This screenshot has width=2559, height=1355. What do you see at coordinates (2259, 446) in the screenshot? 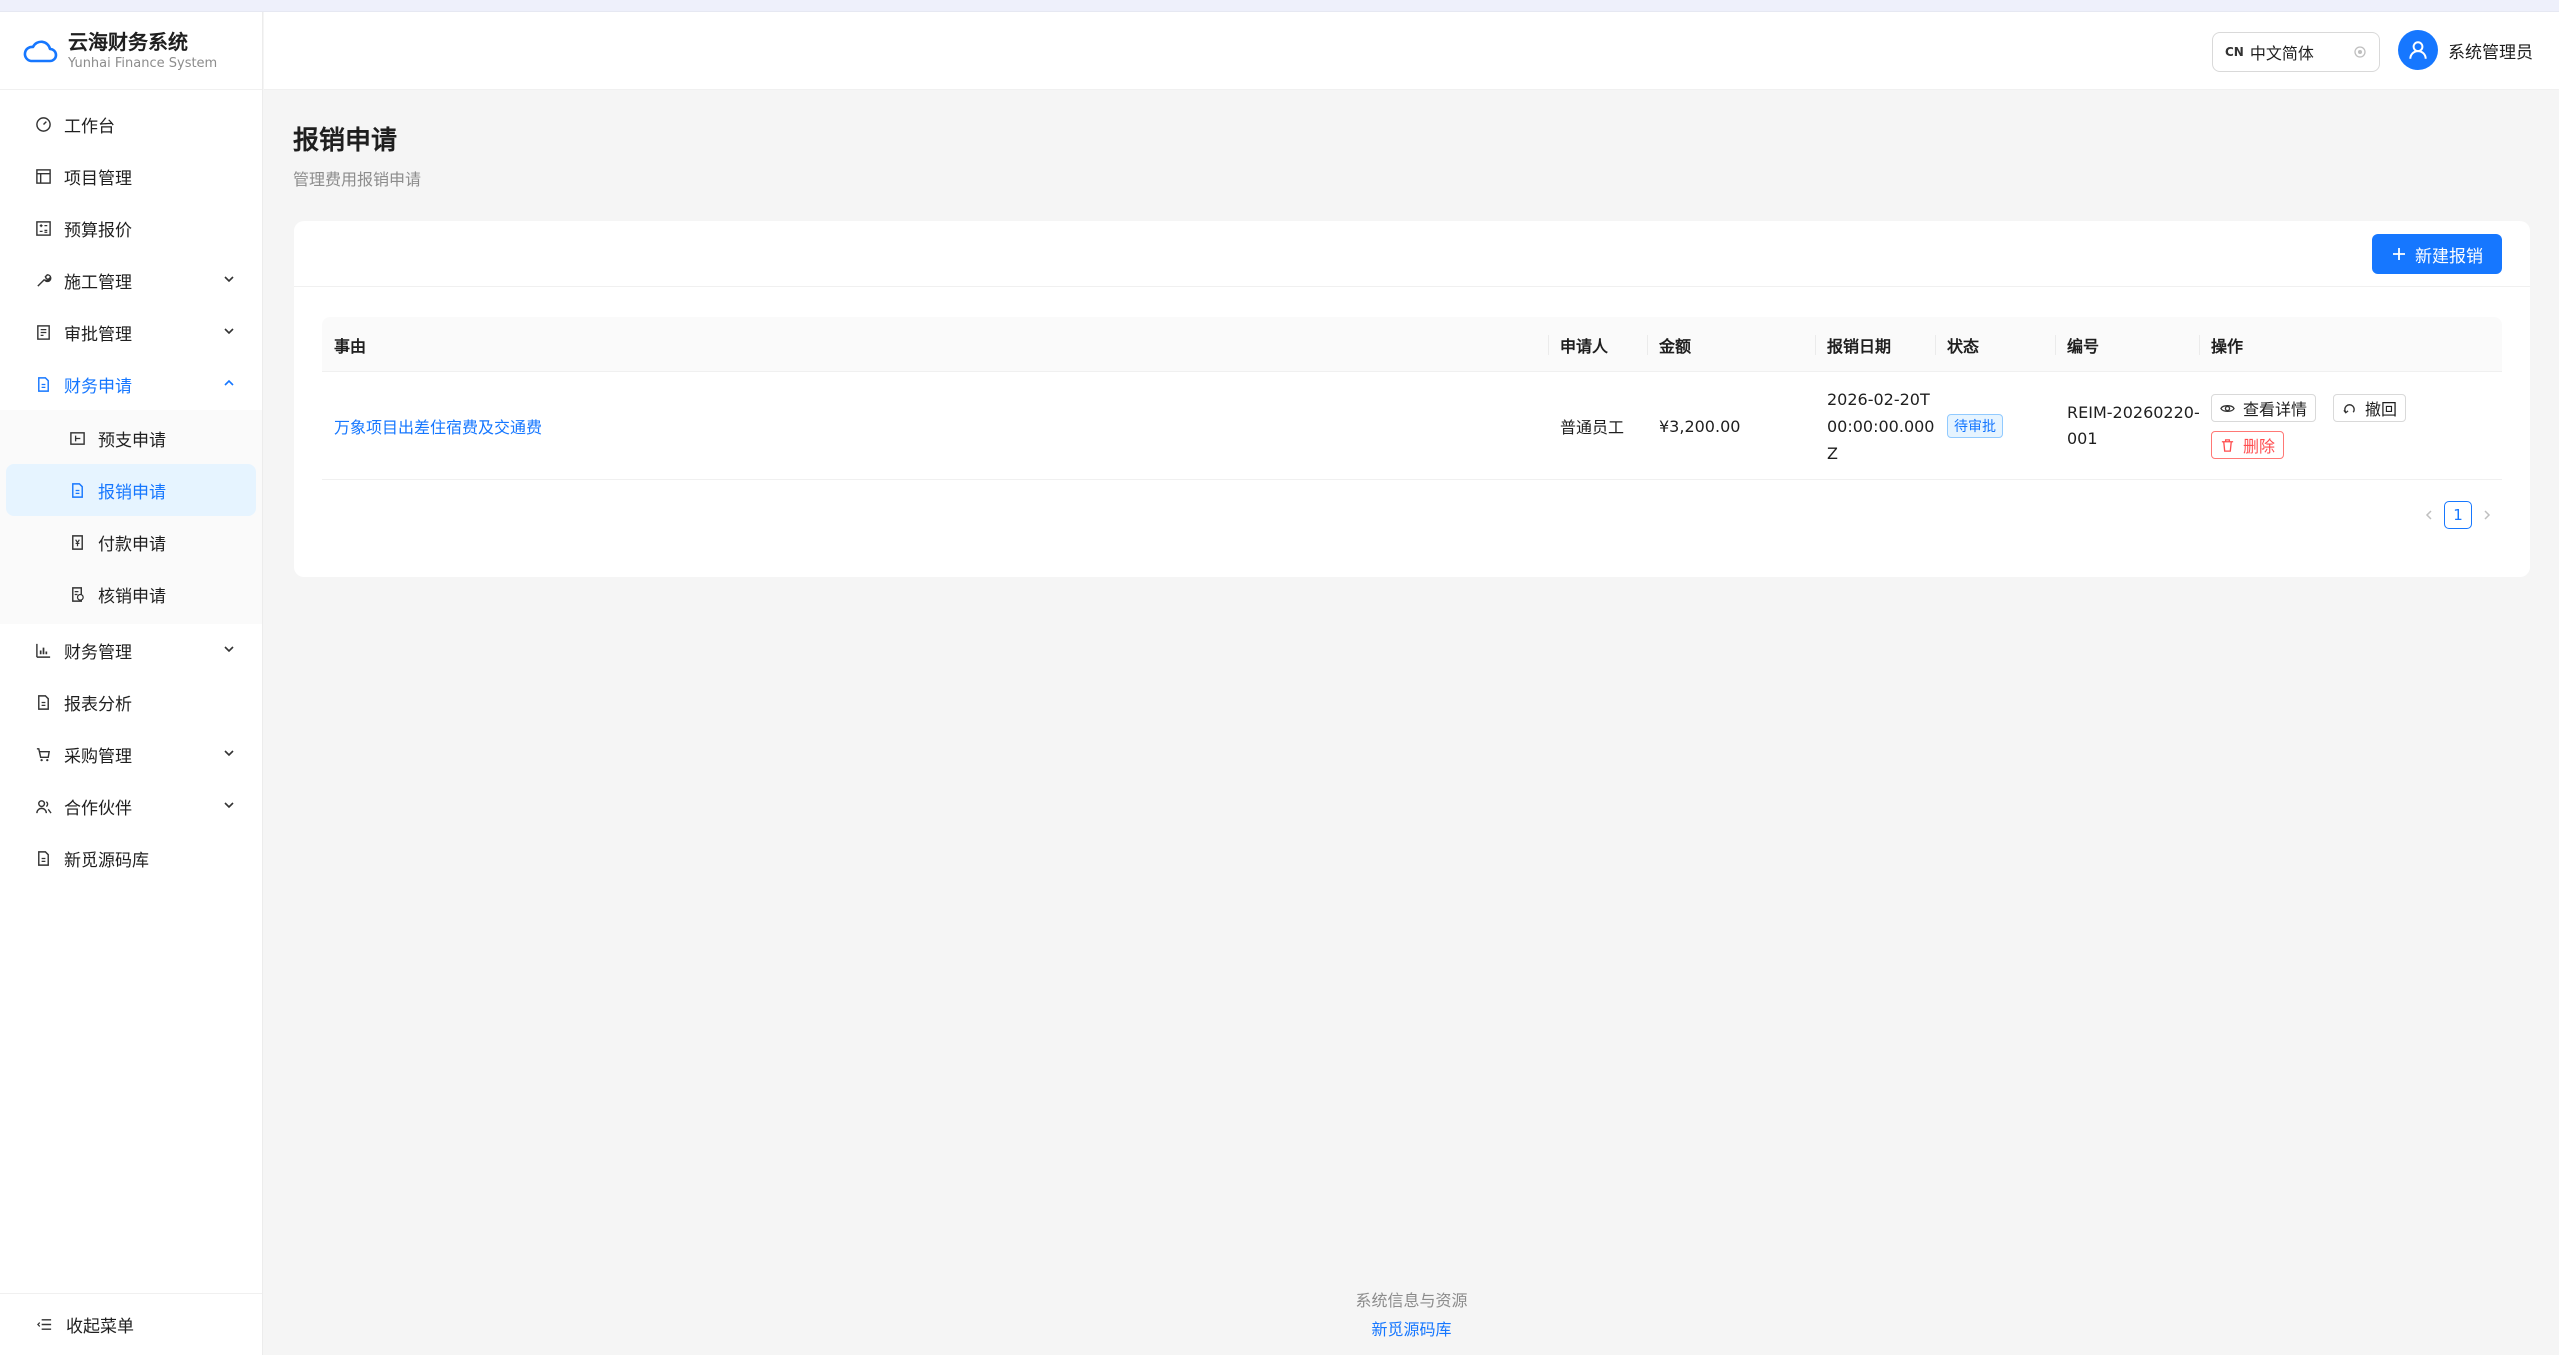
I see `delete-label: 删除` at bounding box center [2259, 446].